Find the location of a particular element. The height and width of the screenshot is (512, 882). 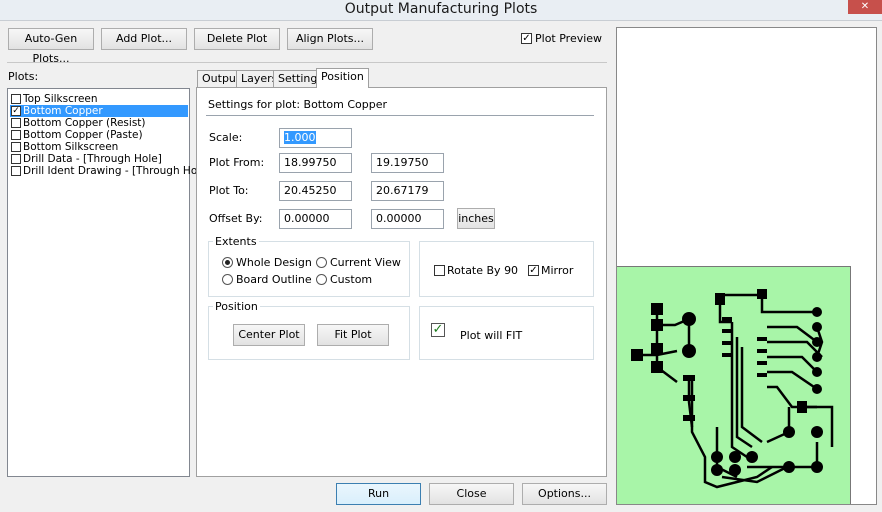

heading-divider is located at coordinates (400, 115).